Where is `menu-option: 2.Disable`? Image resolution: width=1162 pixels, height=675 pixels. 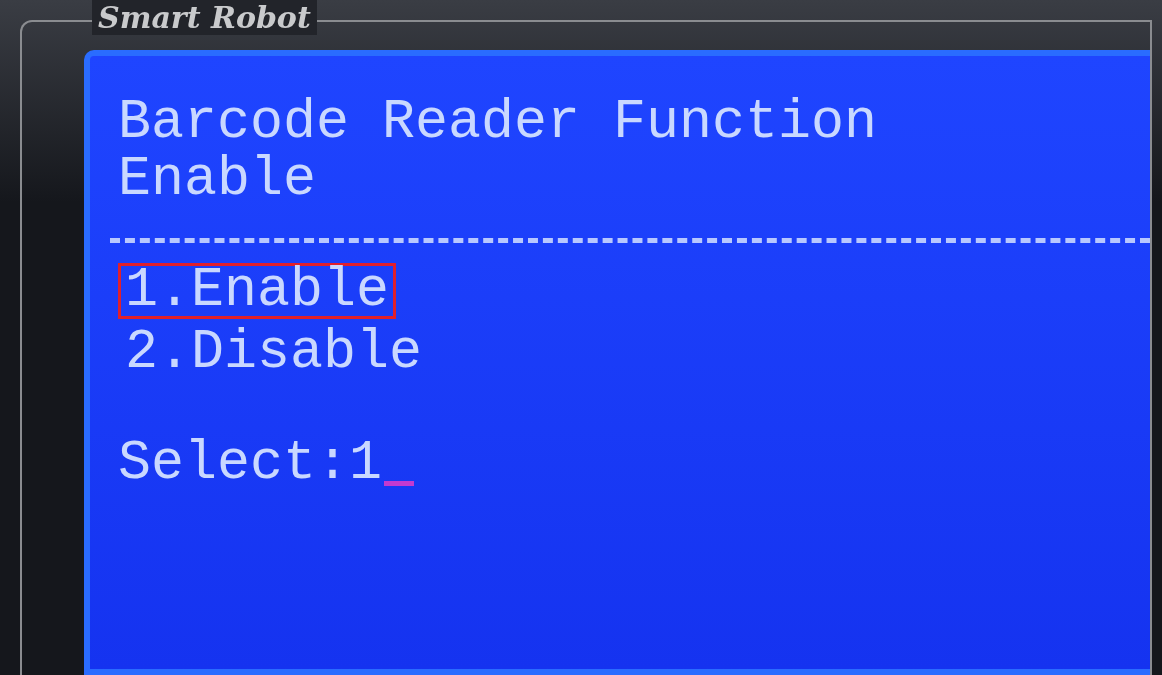 menu-option: 2.Disable is located at coordinates (274, 353).